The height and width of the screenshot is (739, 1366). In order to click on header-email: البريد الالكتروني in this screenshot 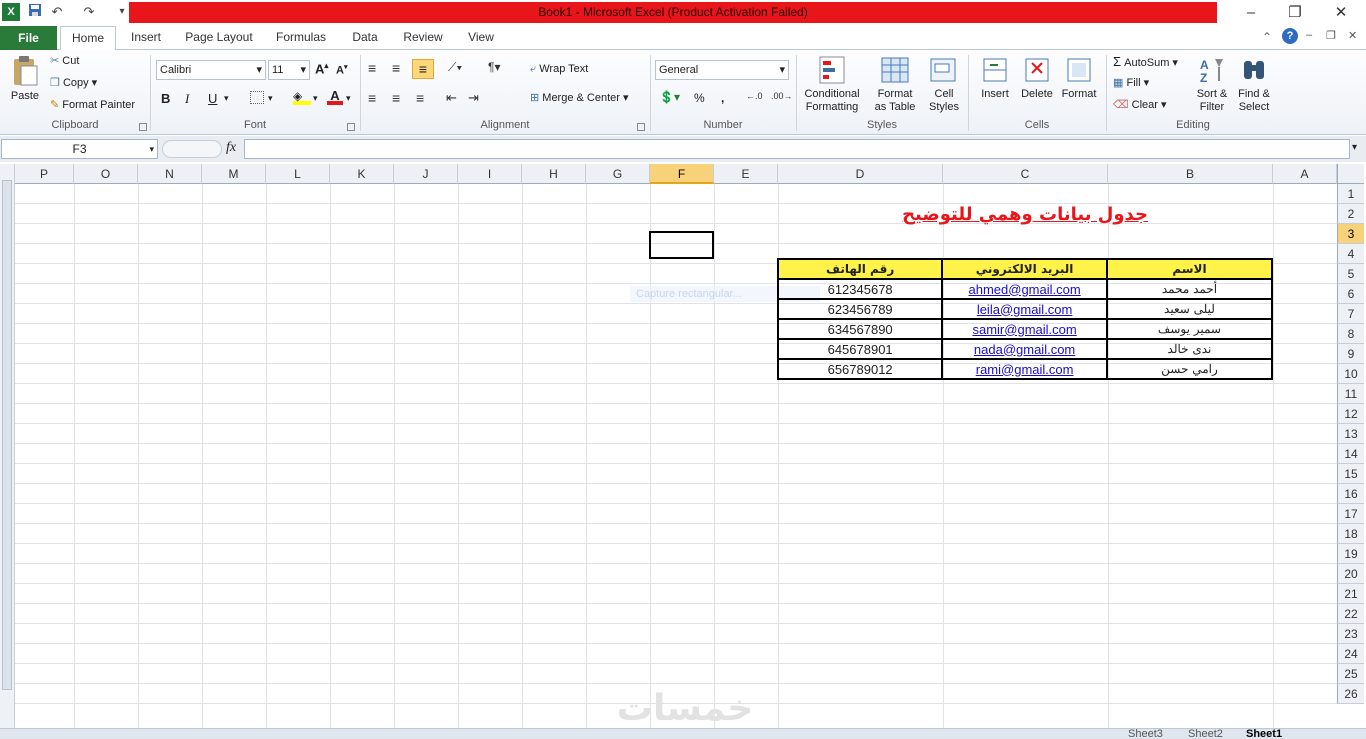, I will do `click(1024, 269)`.